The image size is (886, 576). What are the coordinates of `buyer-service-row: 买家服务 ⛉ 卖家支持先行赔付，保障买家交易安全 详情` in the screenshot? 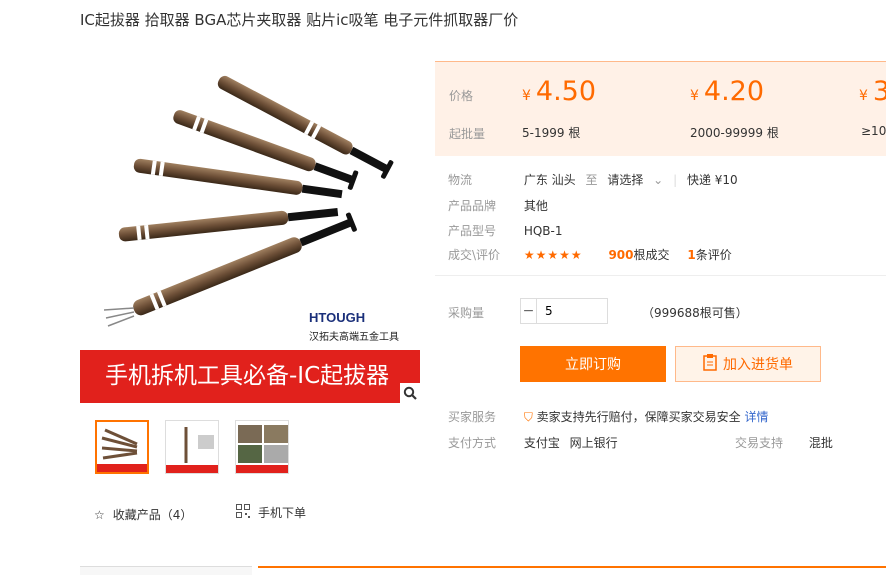 It's located at (608, 416).